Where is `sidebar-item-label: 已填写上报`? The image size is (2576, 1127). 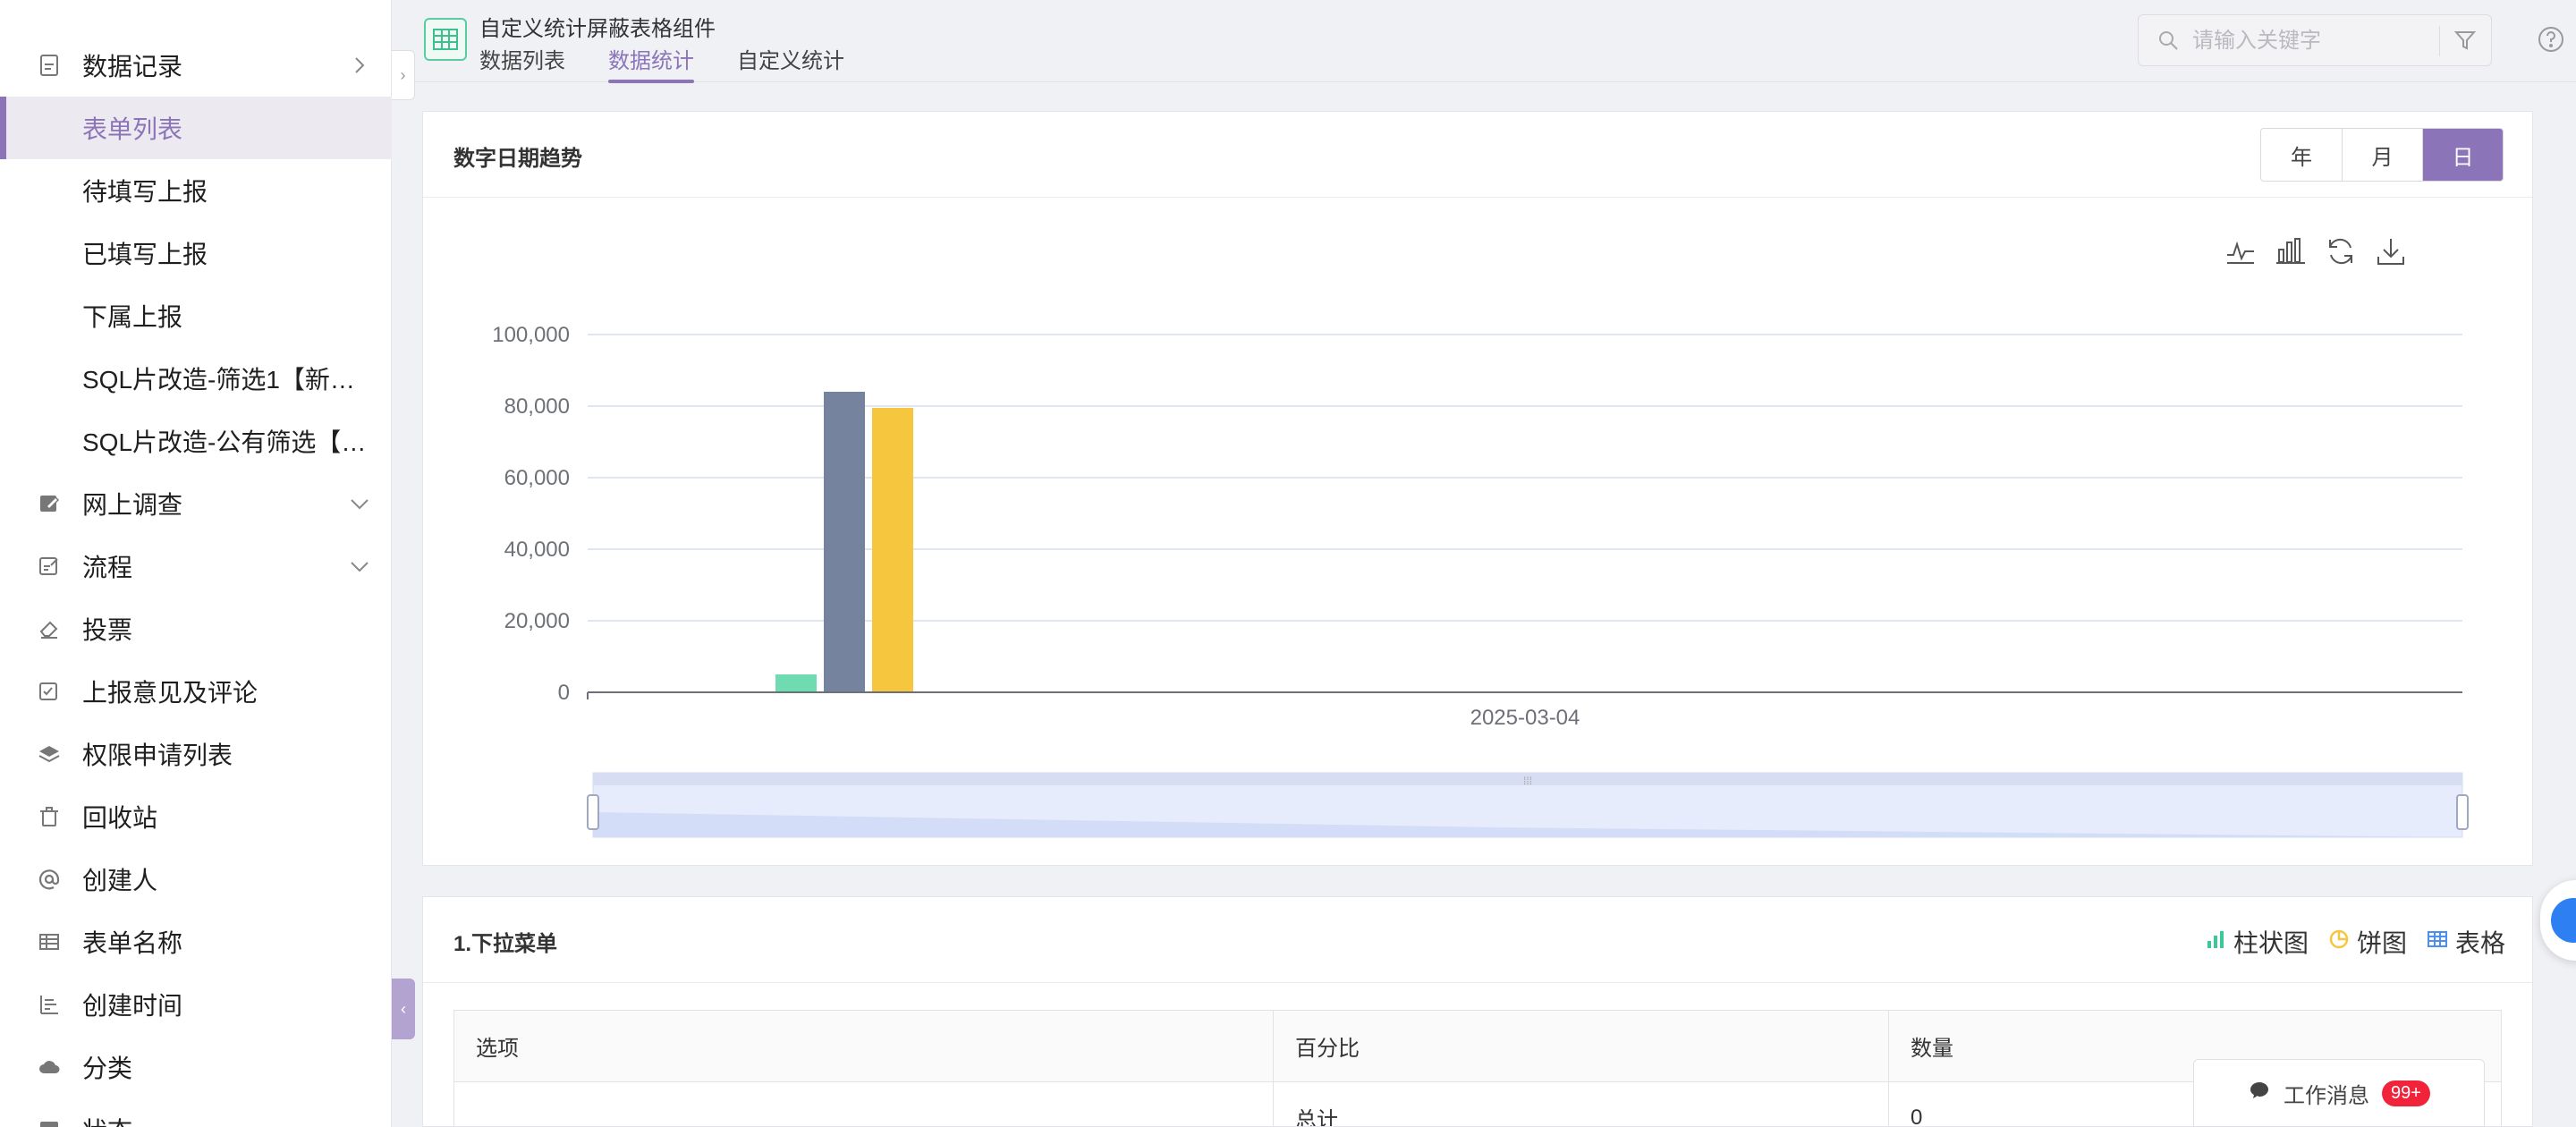
sidebar-item-label: 已填写上报 is located at coordinates (145, 254).